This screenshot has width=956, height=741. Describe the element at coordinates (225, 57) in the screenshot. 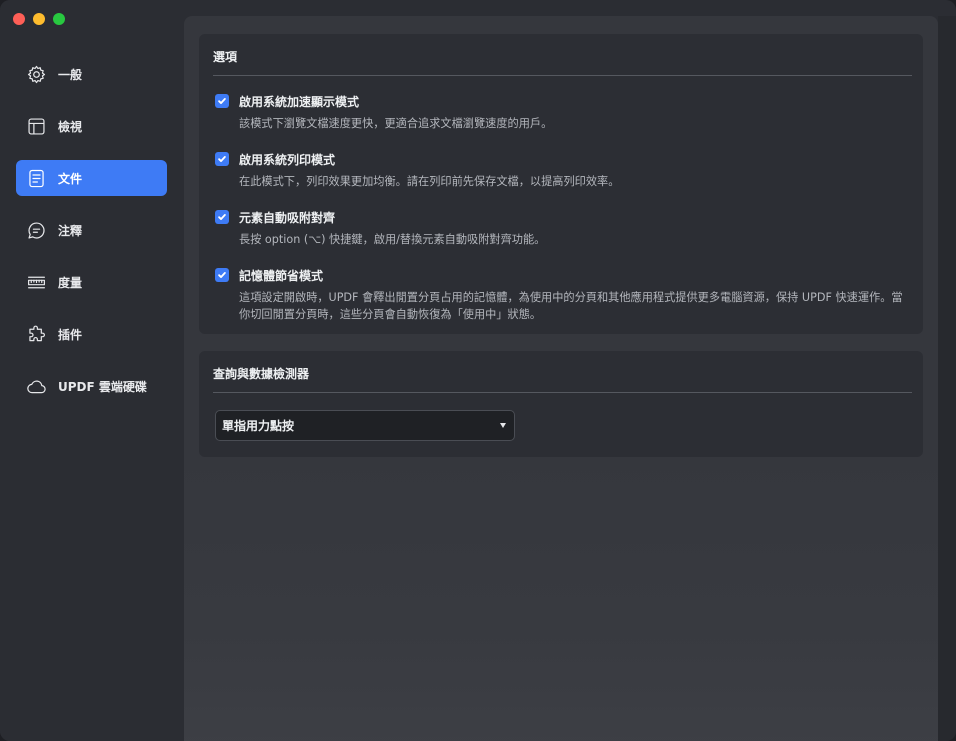

I see `options-title: 選項` at that location.